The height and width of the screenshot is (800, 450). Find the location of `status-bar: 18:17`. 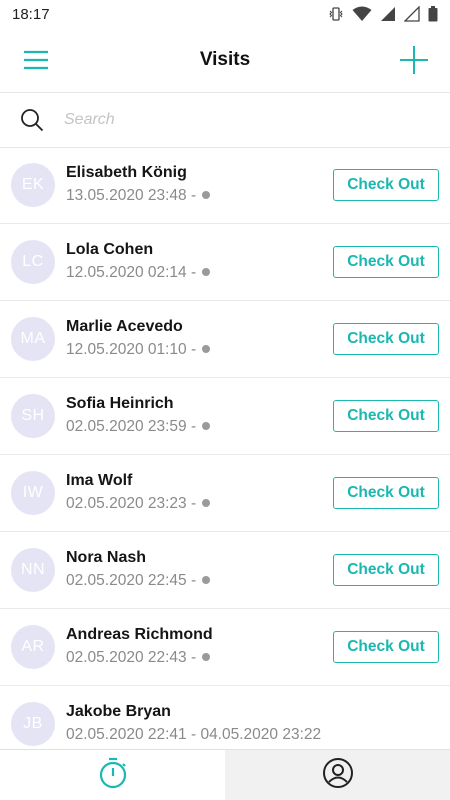

status-bar: 18:17 is located at coordinates (225, 14).